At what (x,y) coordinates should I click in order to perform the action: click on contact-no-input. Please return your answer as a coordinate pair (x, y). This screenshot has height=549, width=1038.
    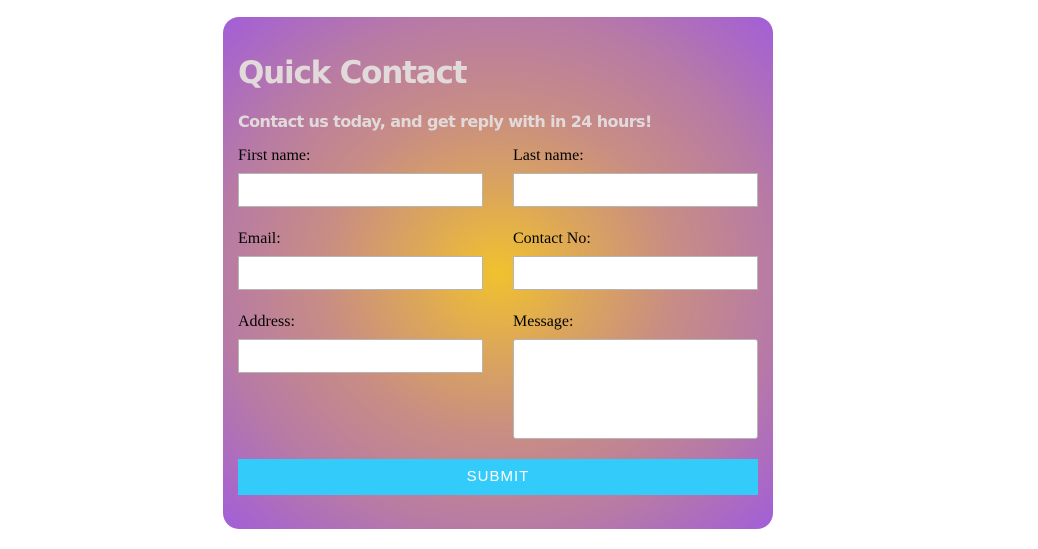
    Looking at the image, I should click on (635, 273).